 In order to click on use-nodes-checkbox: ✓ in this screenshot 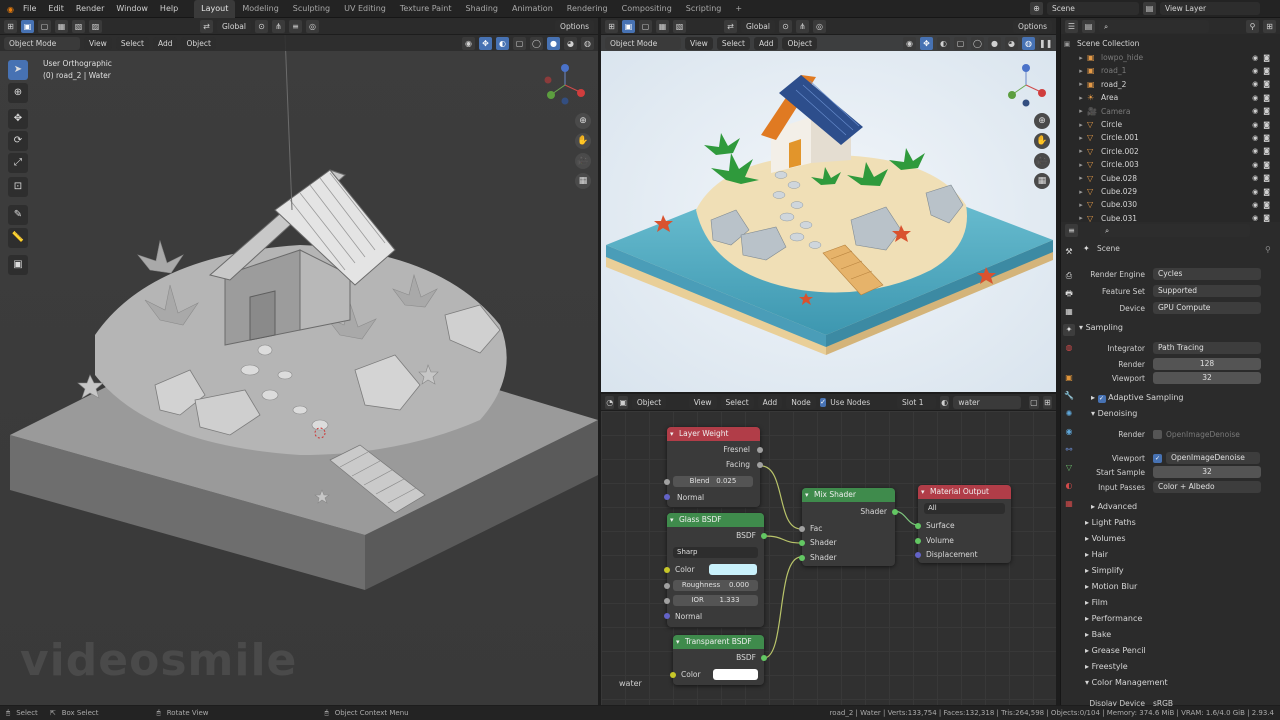, I will do `click(823, 402)`.